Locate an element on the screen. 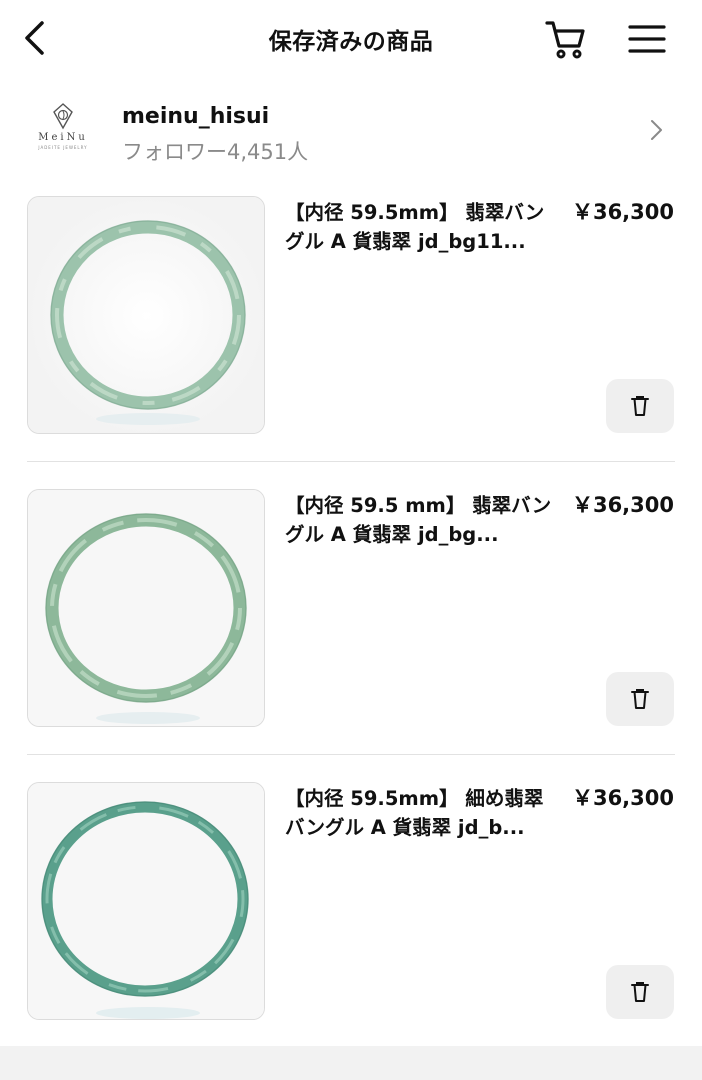 The image size is (702, 1080). cart-icon is located at coordinates (565, 40).